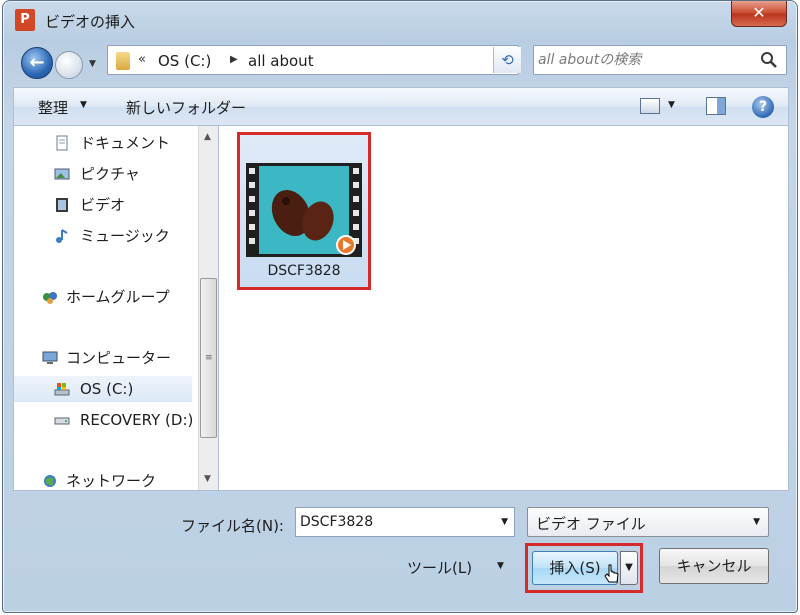 This screenshot has height=615, width=800. Describe the element at coordinates (137, 420) in the screenshot. I see `sidebar-item-label: RECOVERY (D:)` at that location.